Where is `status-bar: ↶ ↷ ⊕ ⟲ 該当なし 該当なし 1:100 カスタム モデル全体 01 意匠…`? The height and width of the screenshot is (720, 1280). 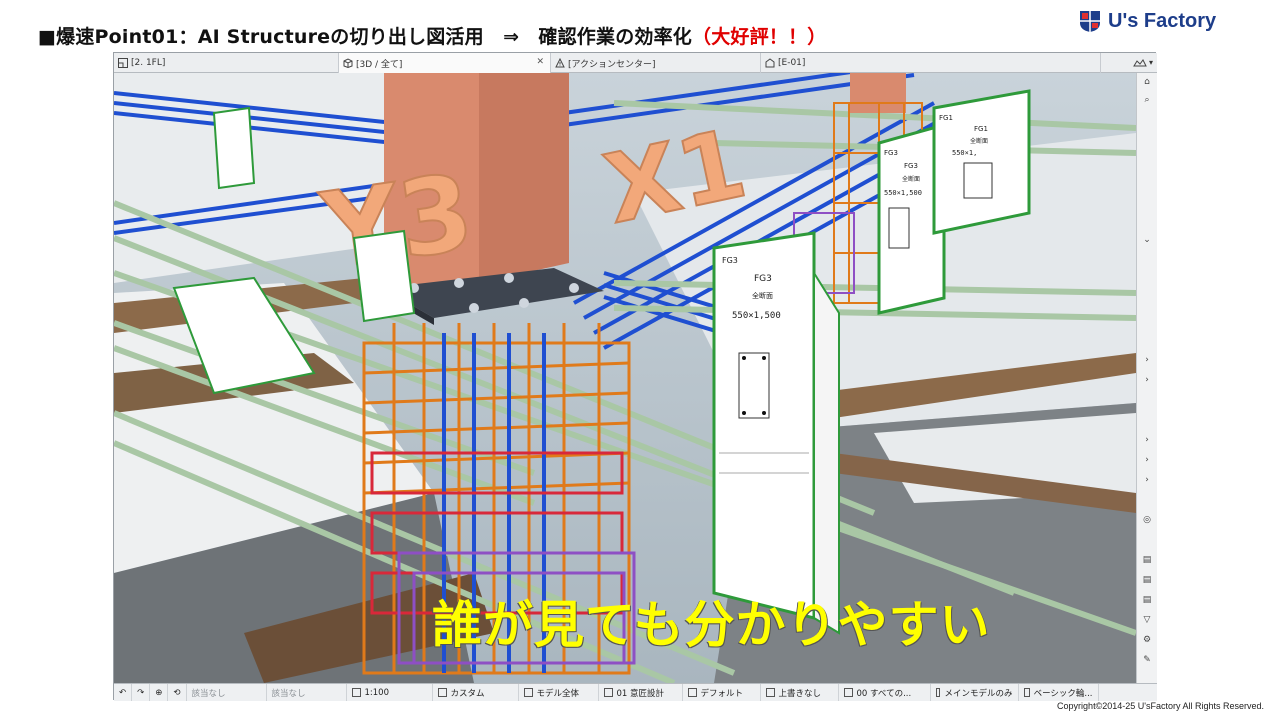 status-bar: ↶ ↷ ⊕ ⟲ 該当なし 該当なし 1:100 カスタム モデル全体 01 意匠… is located at coordinates (635, 692).